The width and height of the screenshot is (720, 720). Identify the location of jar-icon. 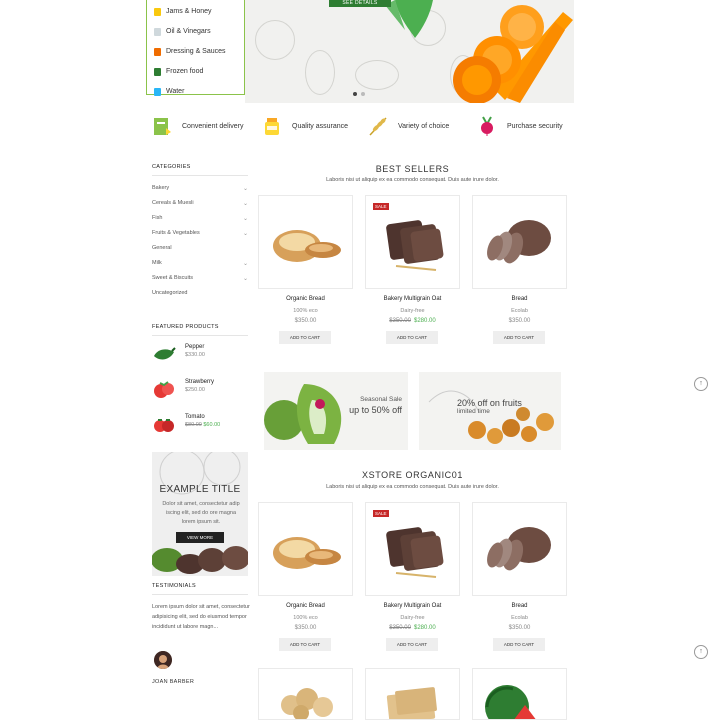
(157, 11).